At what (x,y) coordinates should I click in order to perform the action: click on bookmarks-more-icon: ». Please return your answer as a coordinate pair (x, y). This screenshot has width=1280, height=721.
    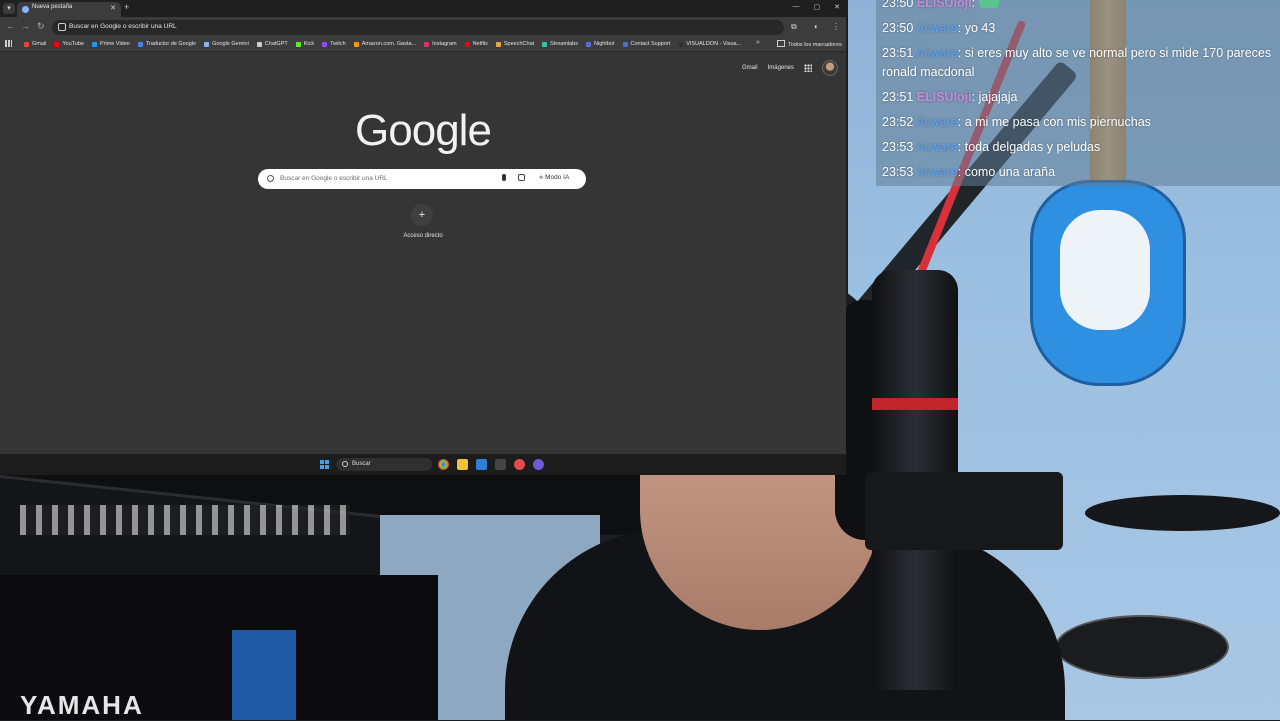
    Looking at the image, I should click on (758, 42).